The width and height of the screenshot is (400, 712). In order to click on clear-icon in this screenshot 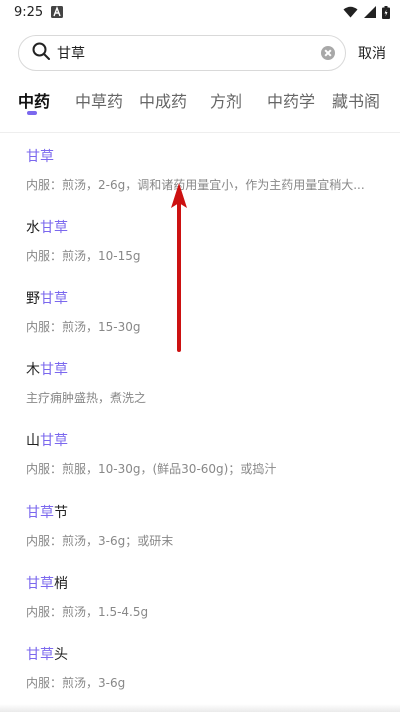, I will do `click(328, 53)`.